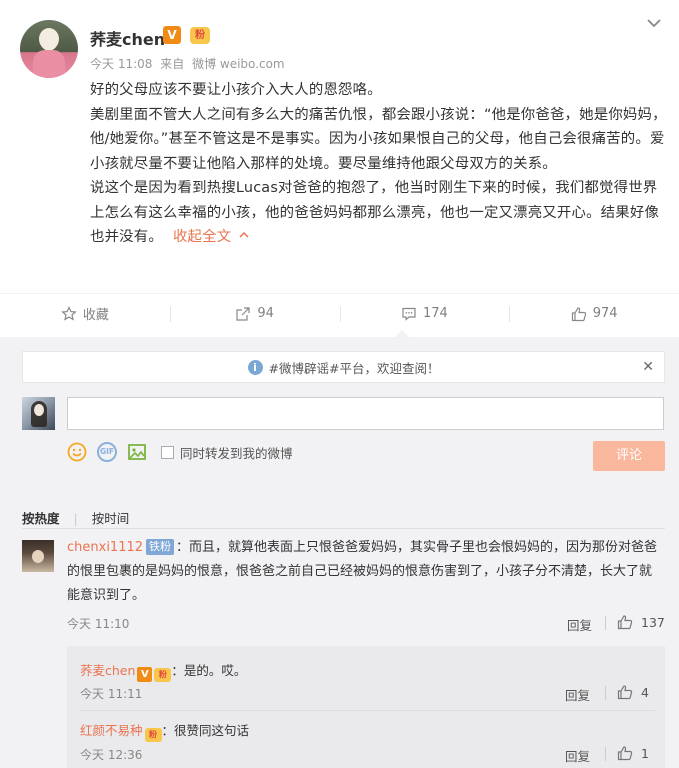 This screenshot has height=768, width=679. I want to click on post-meta: 今天 11:08 来自 微博 weibo.com, so click(189, 63).